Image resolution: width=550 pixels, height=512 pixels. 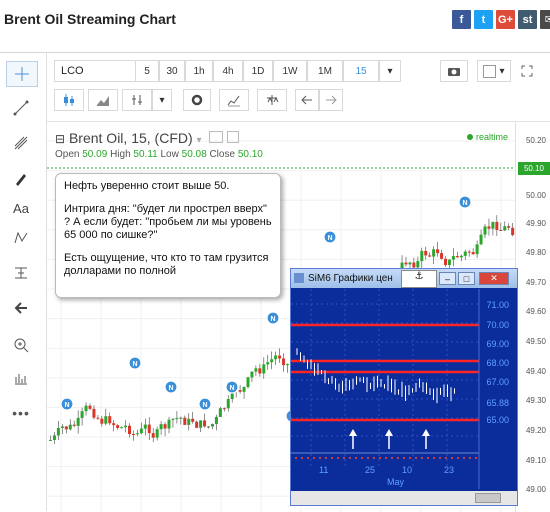 I want to click on indicators-icon, so click(x=21, y=378).